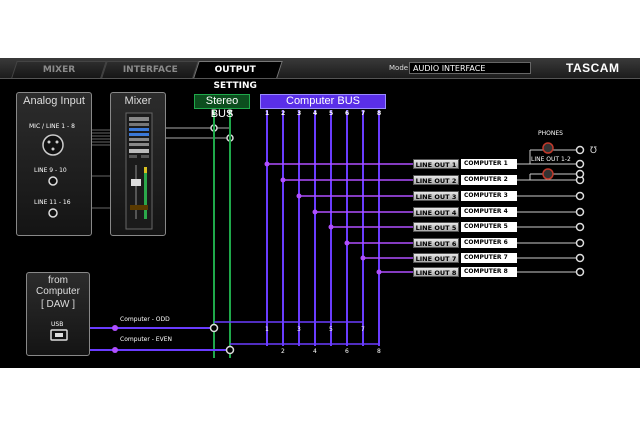 This screenshot has height=427, width=640. I want to click on headphones-icon: ℧, so click(593, 151).